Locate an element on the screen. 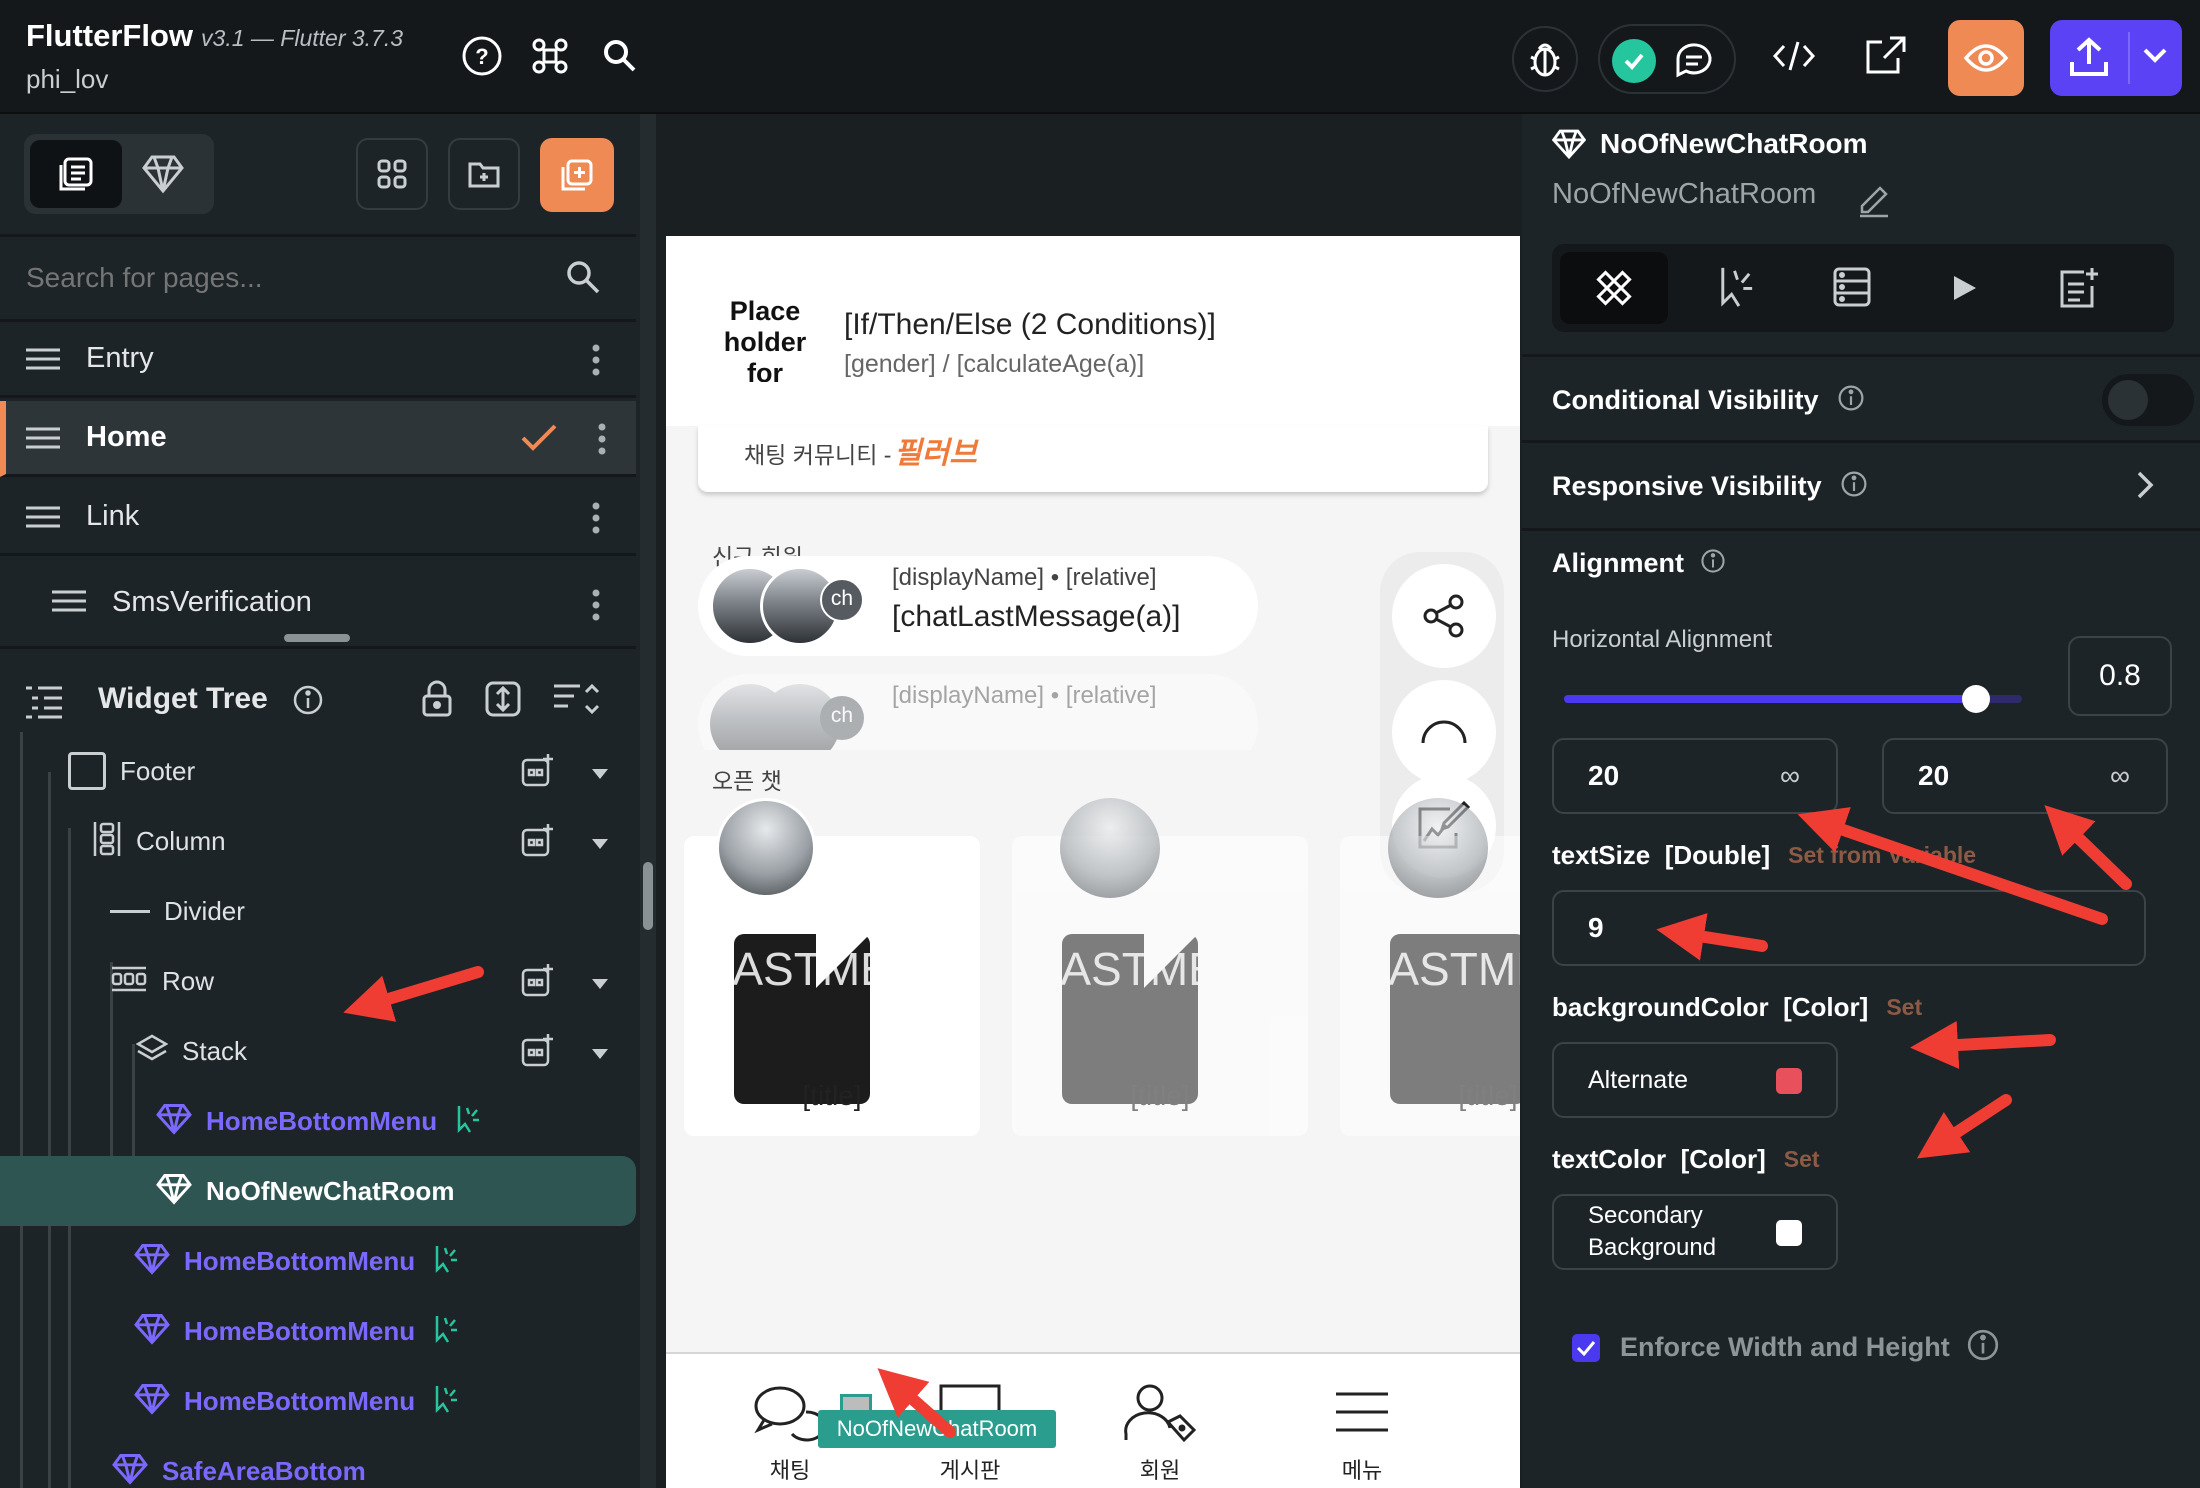 The width and height of the screenshot is (2200, 1488). textsize-field: 9 is located at coordinates (1849, 928).